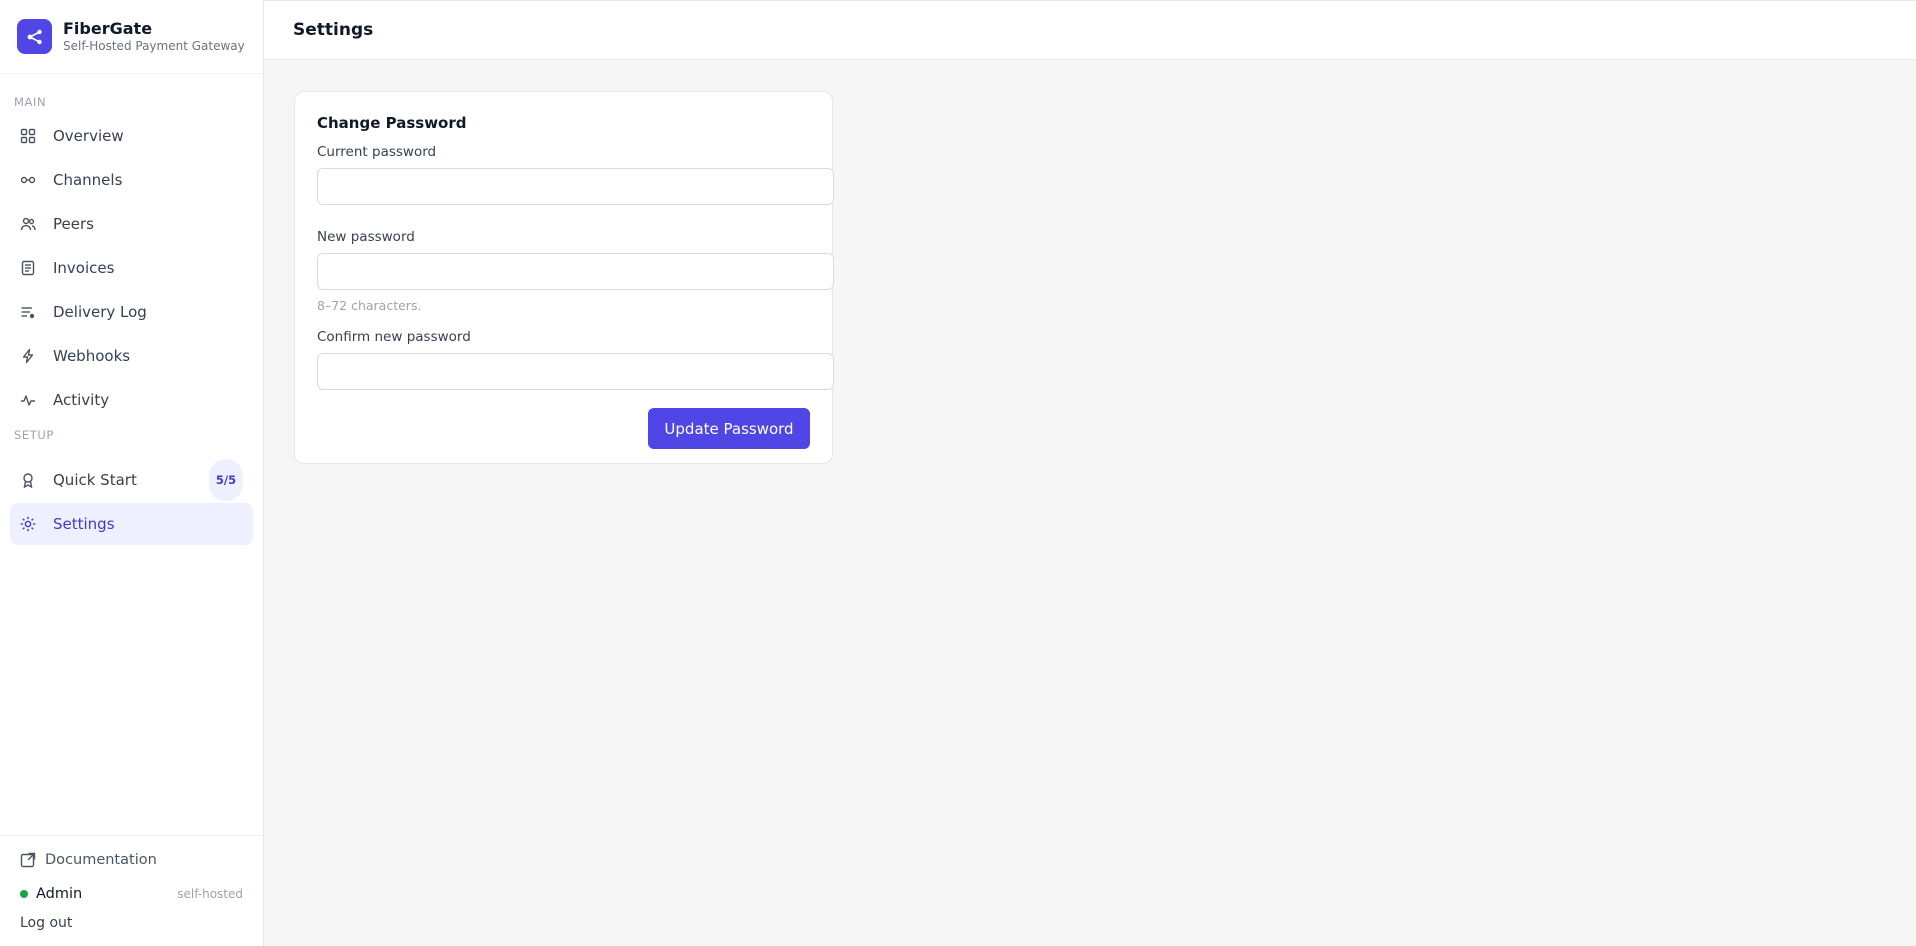  Describe the element at coordinates (30, 102) in the screenshot. I see `section-label-main: MAIN` at that location.